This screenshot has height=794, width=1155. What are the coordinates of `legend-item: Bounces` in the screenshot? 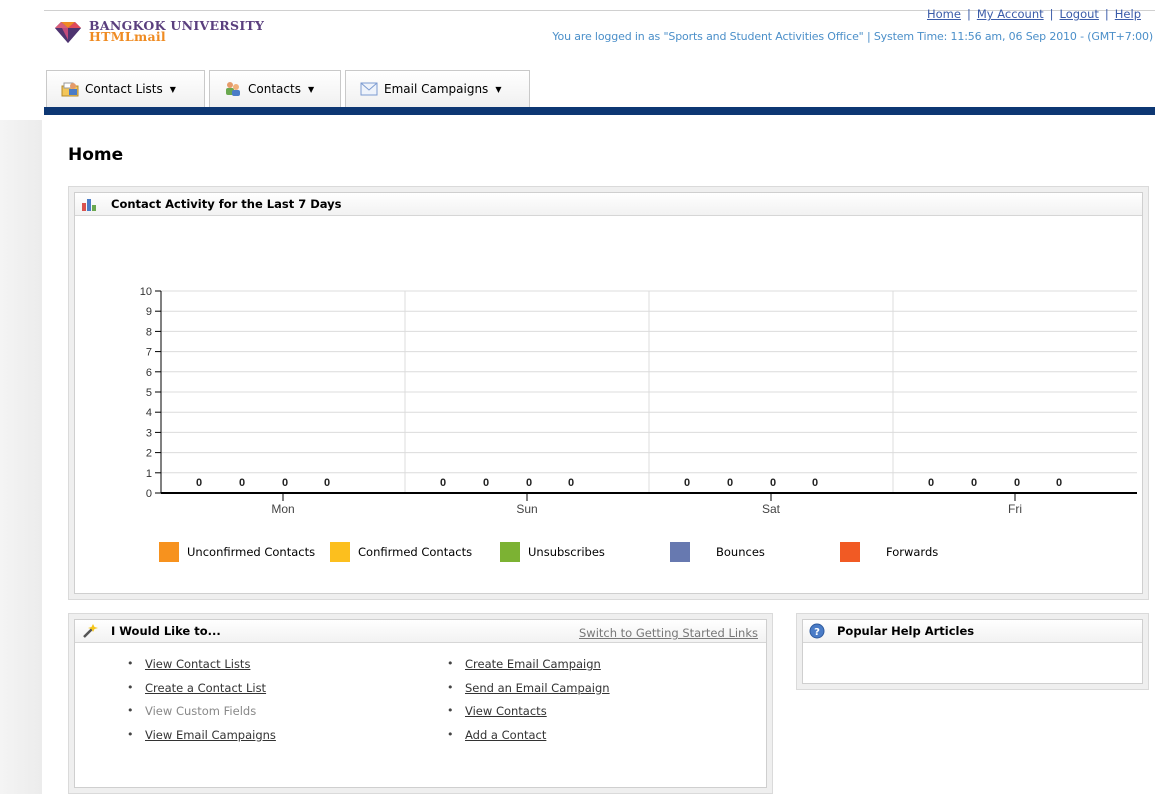 It's located at (717, 552).